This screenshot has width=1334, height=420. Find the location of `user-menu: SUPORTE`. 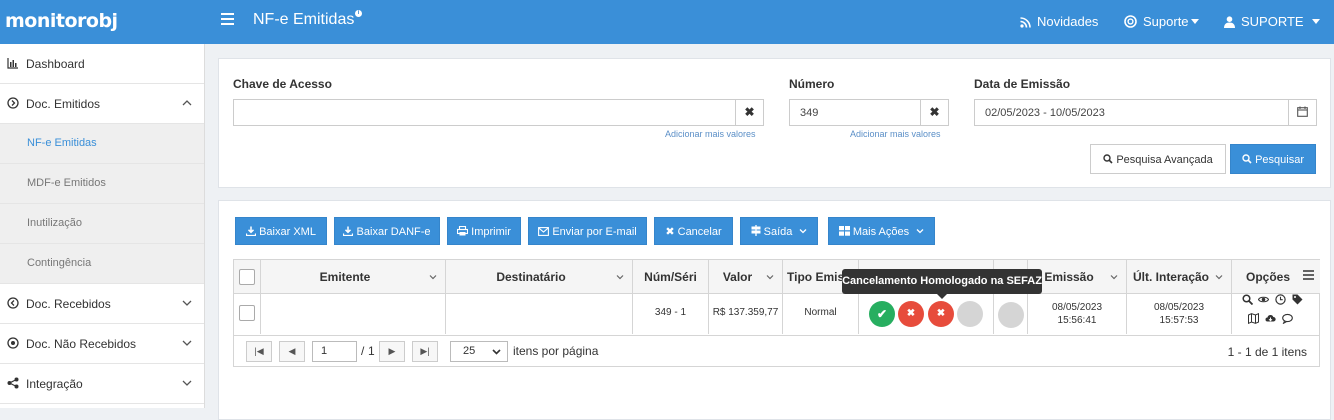

user-menu: SUPORTE is located at coordinates (1272, 21).